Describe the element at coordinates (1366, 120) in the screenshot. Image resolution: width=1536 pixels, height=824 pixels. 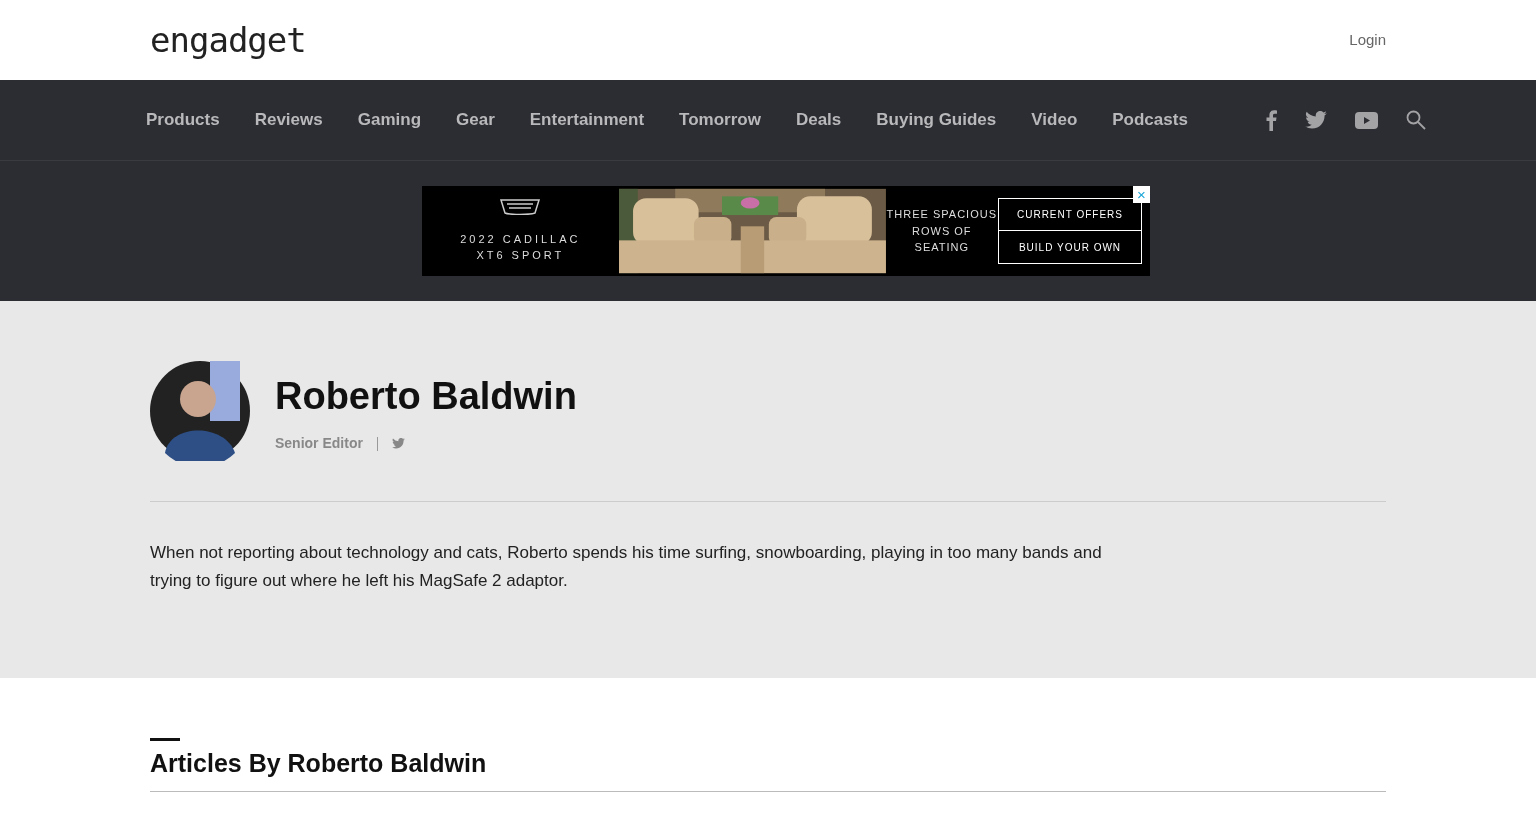
I see `youtube-icon` at that location.